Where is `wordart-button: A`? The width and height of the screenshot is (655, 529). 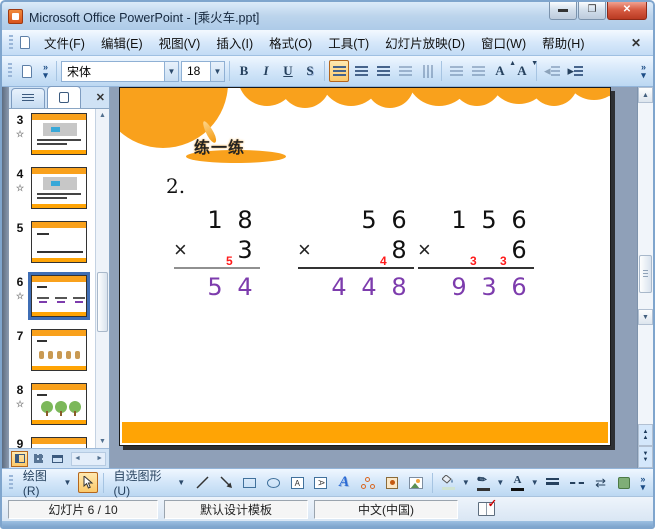 wordart-button: A is located at coordinates (344, 482).